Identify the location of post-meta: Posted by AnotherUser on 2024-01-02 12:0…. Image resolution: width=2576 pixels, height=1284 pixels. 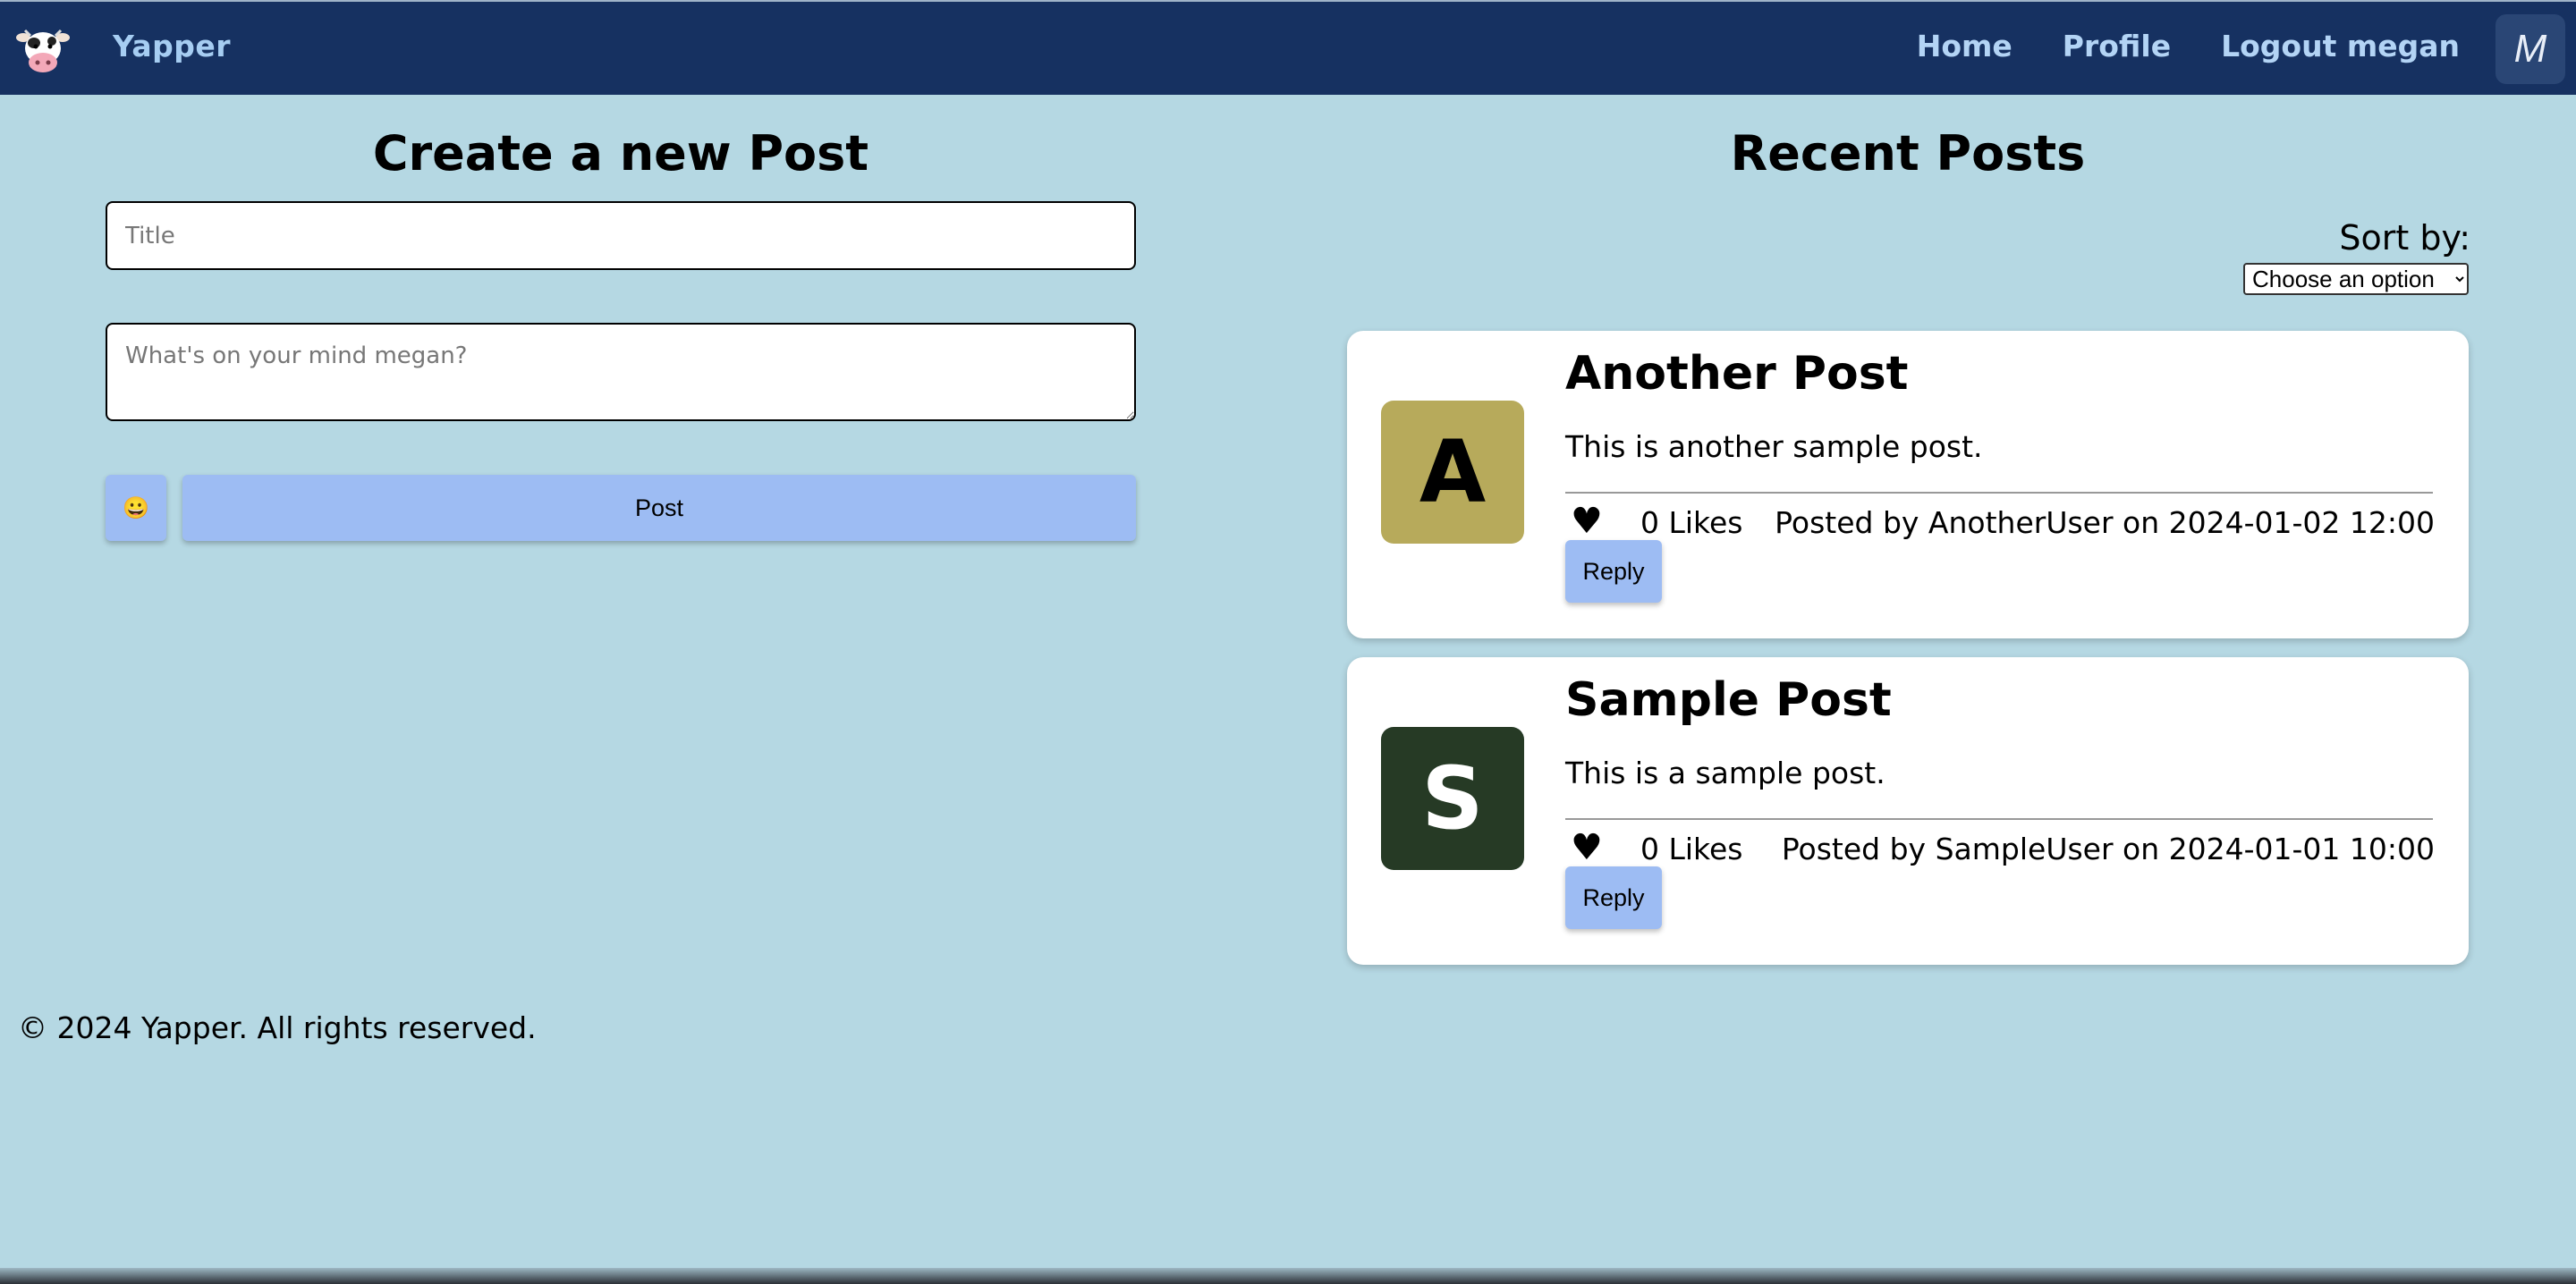
(2105, 523).